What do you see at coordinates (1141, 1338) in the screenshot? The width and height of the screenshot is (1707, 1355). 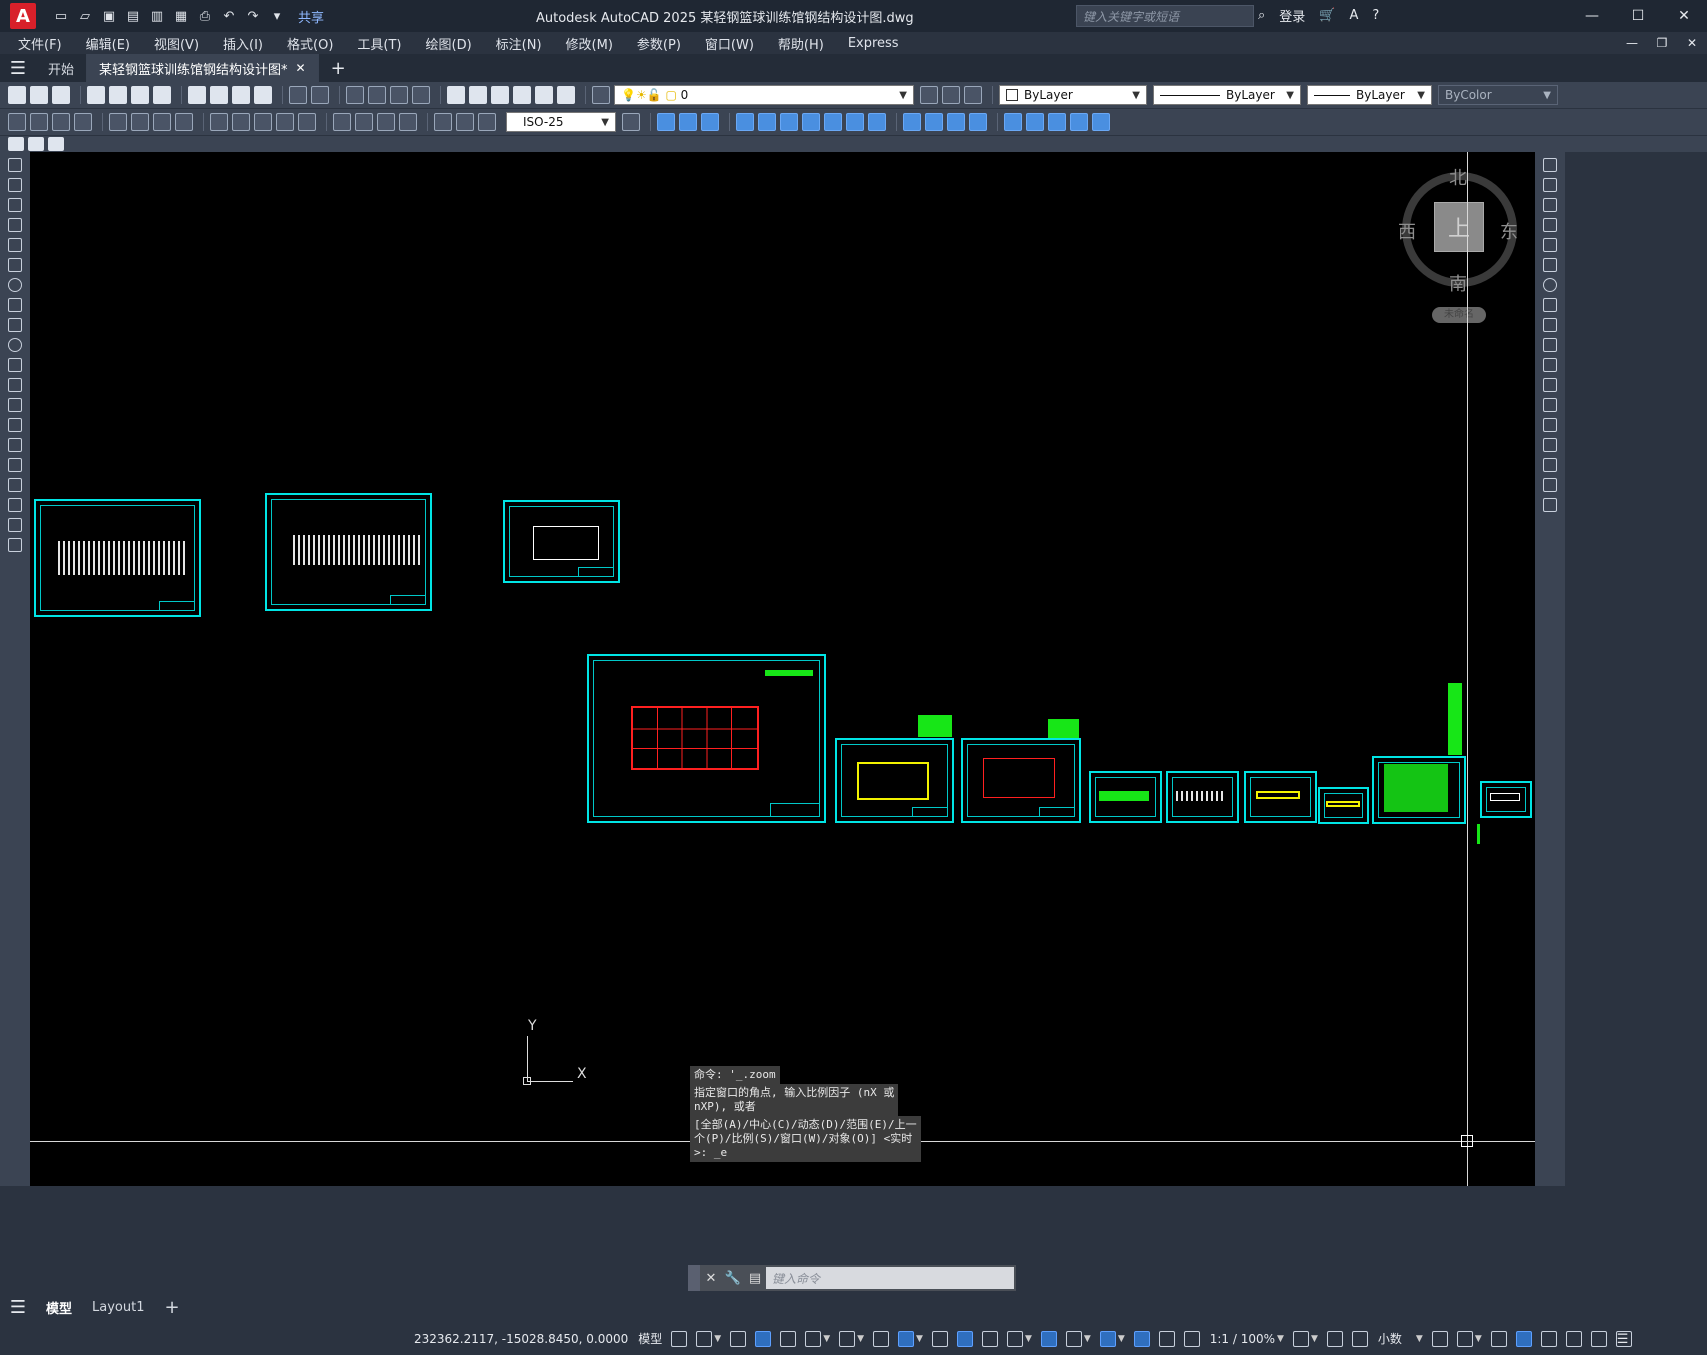 I see `annotation-visibility-icon` at bounding box center [1141, 1338].